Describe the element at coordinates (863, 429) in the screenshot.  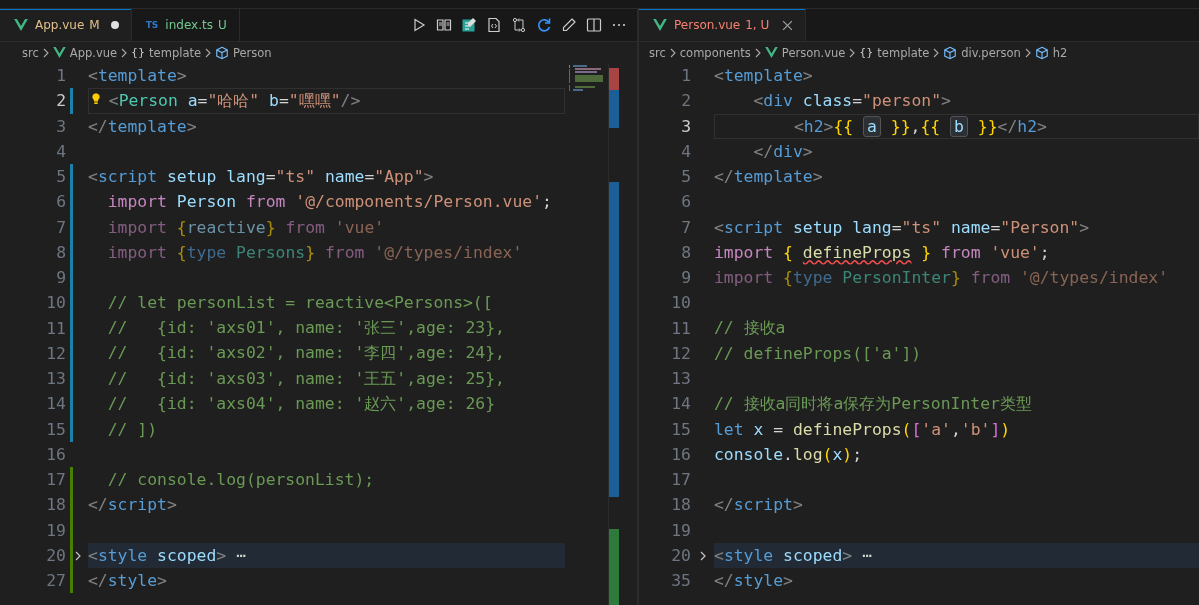
I see `code-line: let x = defineProps(['a','b'])` at that location.